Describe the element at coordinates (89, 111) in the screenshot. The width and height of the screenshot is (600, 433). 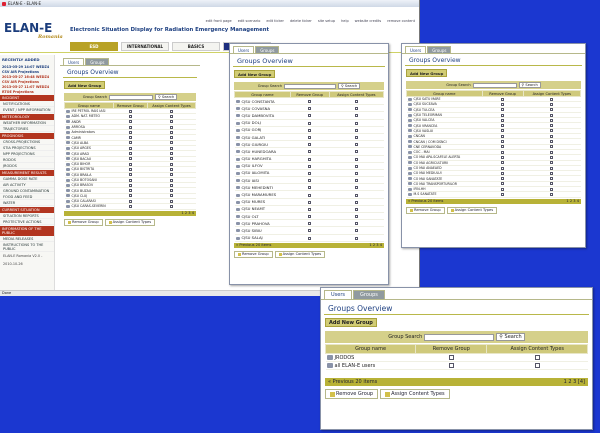
I see `group-name: IRE PETROL RAIS IASI` at that location.